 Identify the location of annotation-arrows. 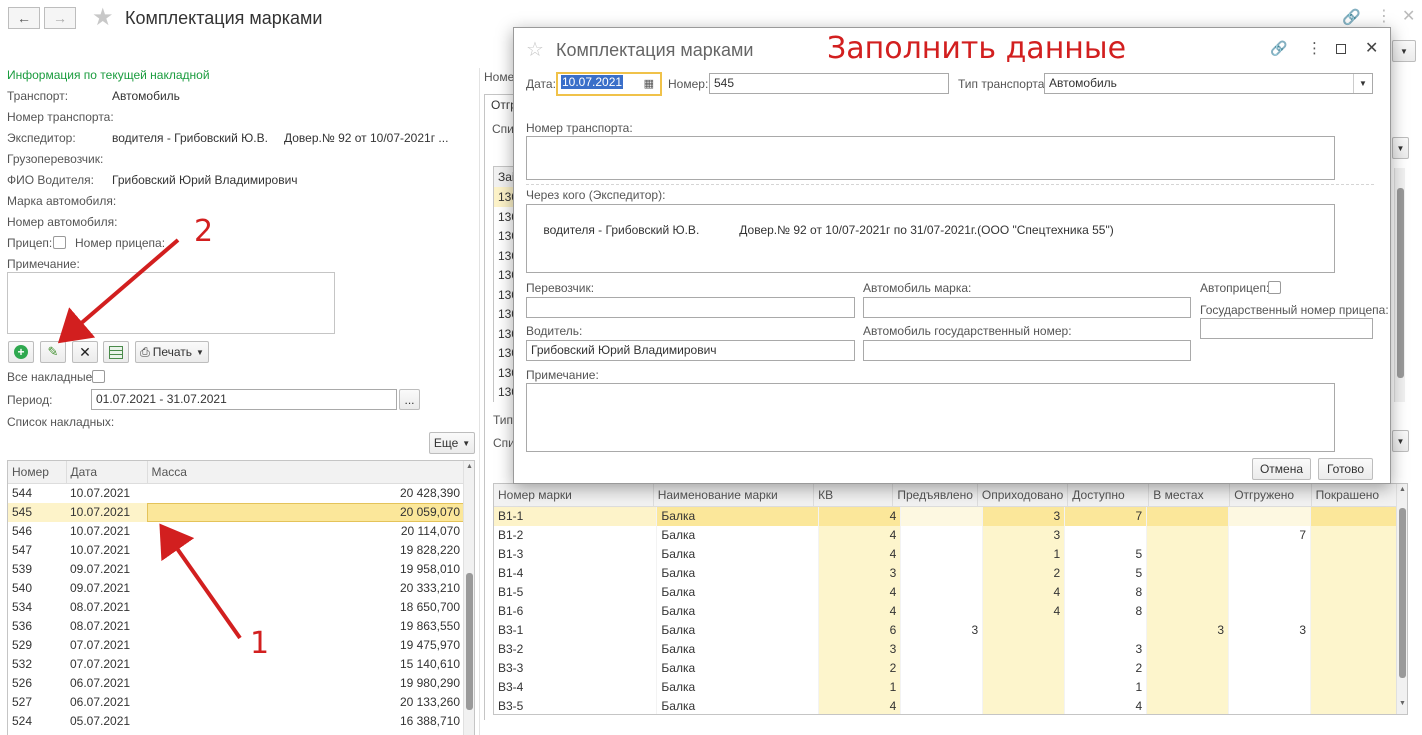
(149, 439).